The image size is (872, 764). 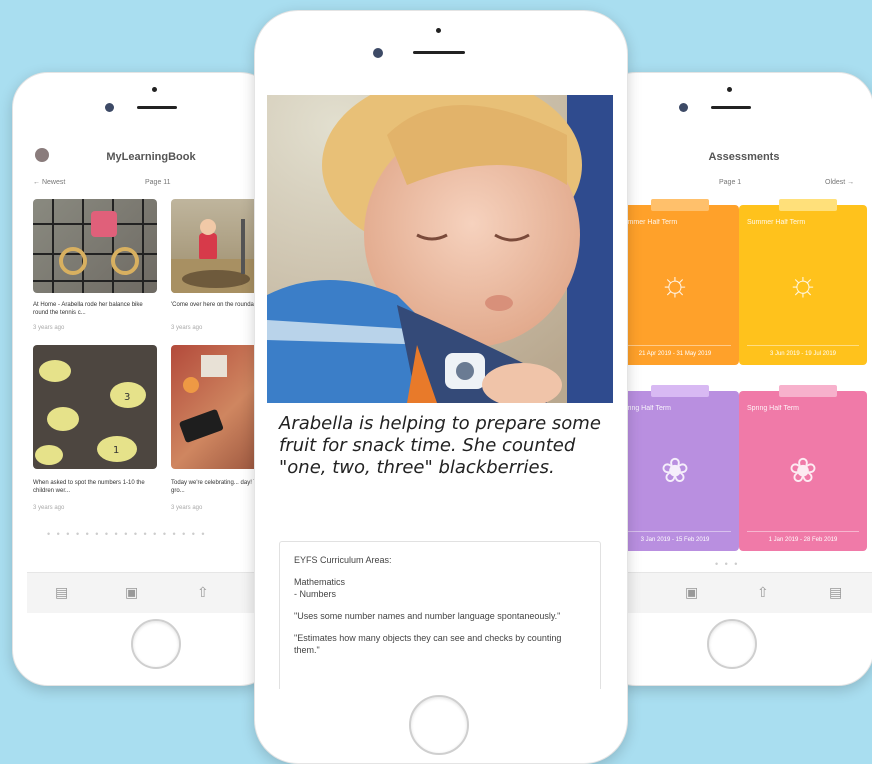 What do you see at coordinates (49, 182) in the screenshot?
I see `newest-nav-link: ← Newest` at bounding box center [49, 182].